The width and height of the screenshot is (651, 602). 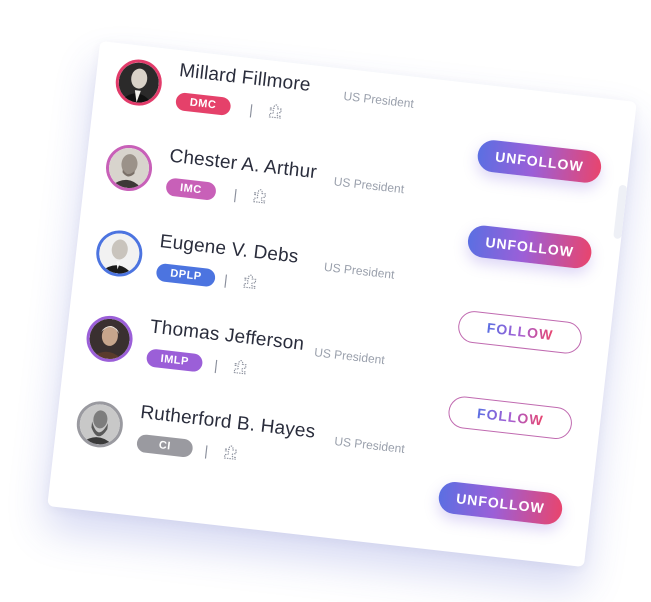 What do you see at coordinates (174, 360) in the screenshot?
I see `party-badge: IMLP` at bounding box center [174, 360].